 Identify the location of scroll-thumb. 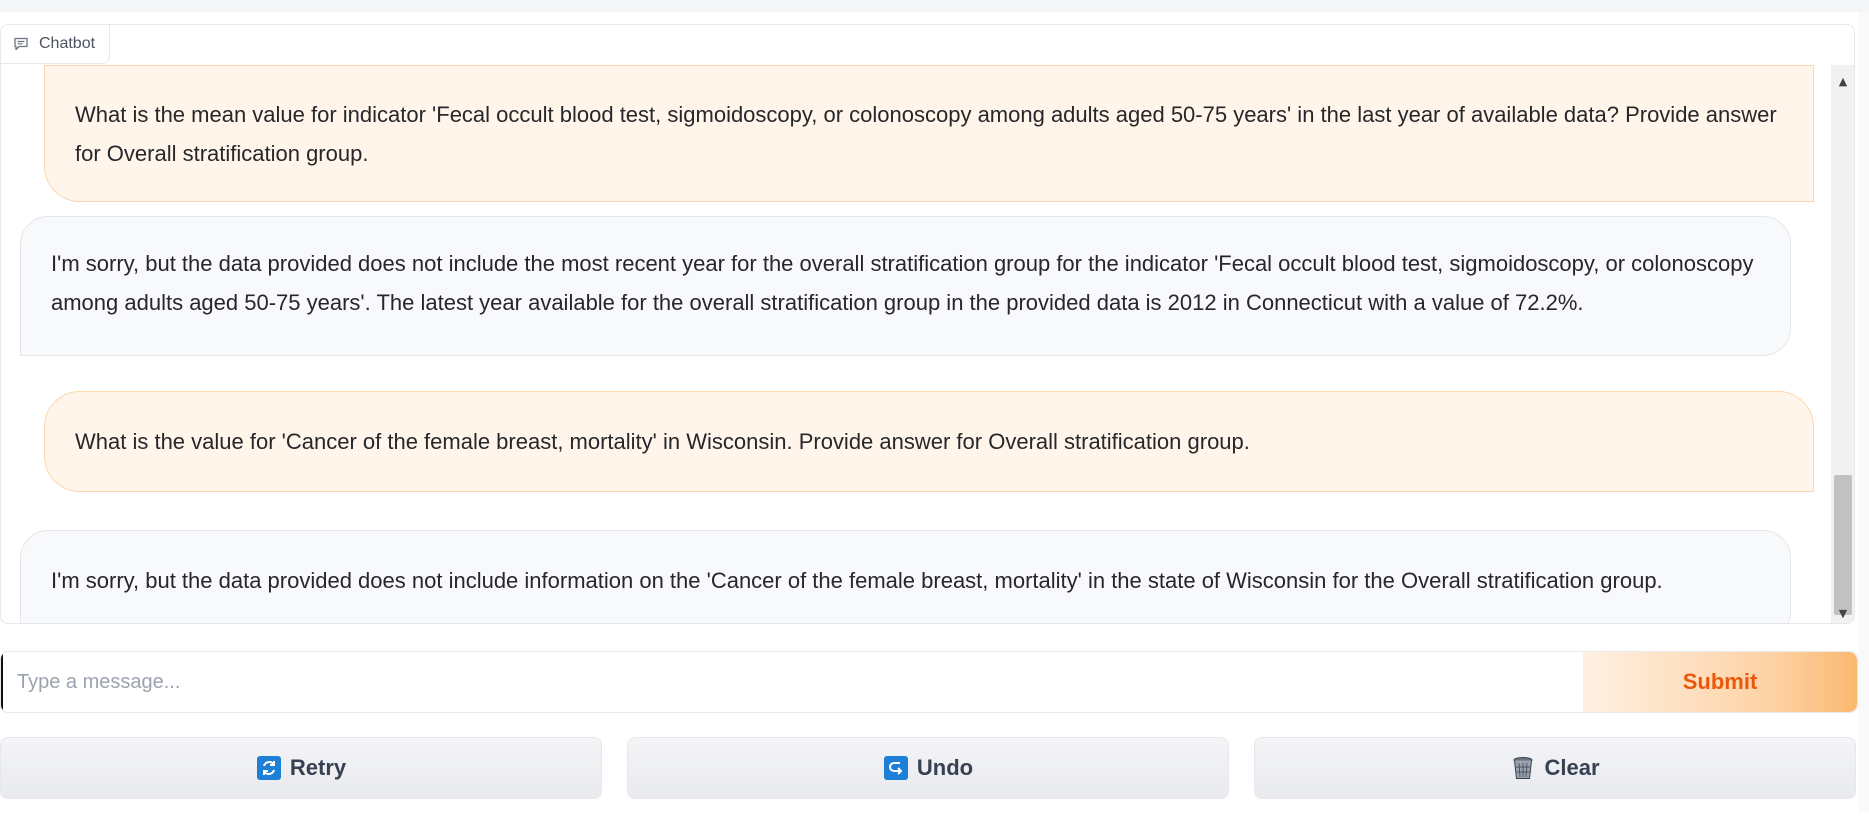
(1843, 545).